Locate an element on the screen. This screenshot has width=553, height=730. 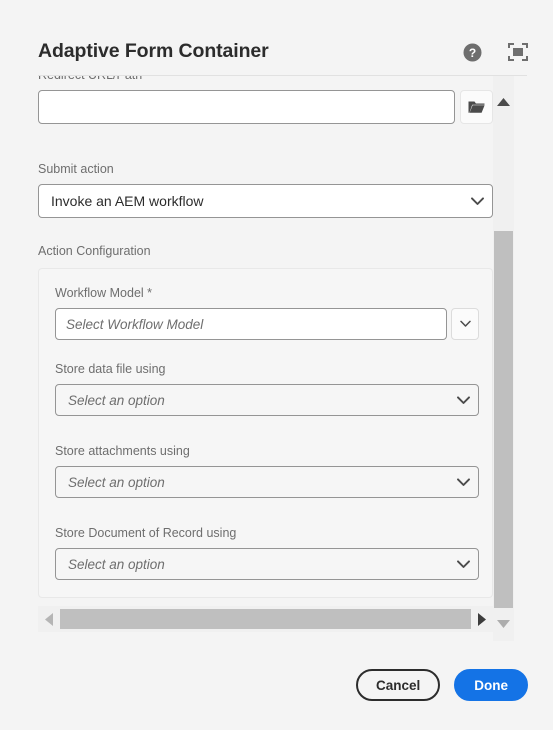
scroll-right-arrow is located at coordinates (482, 619).